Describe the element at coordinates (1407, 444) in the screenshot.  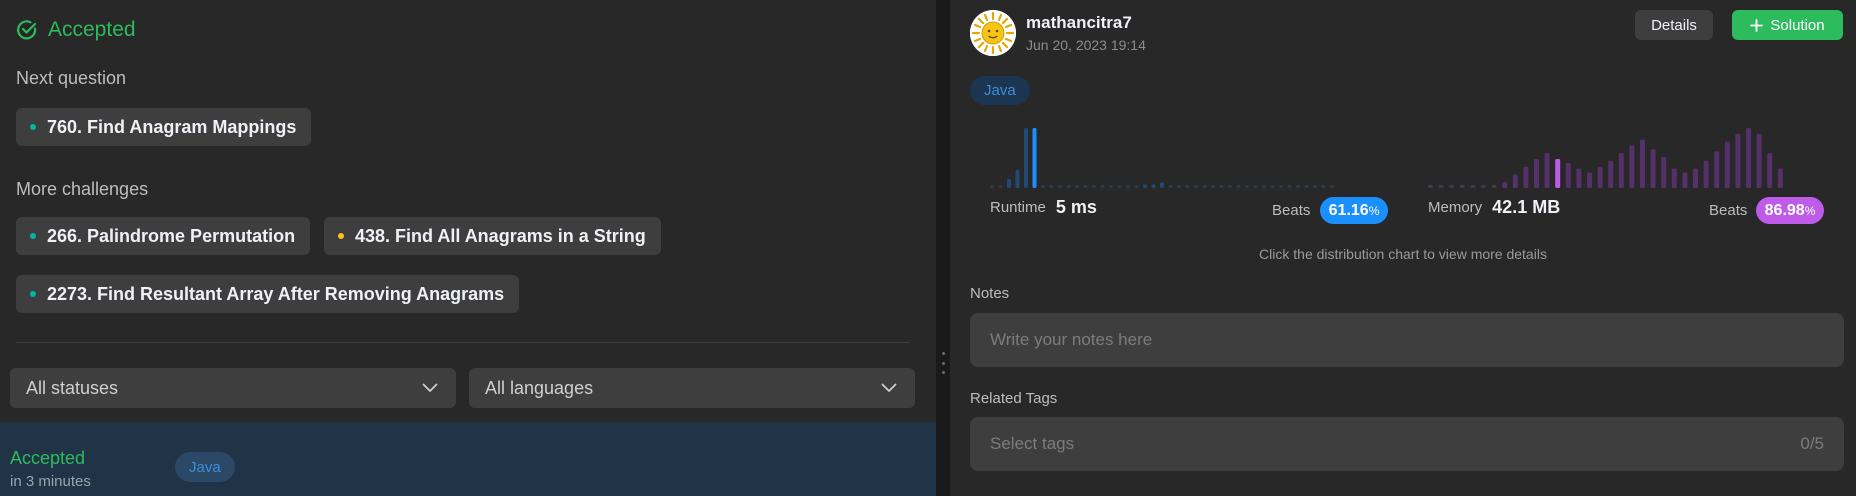
I see `tags-select: Select tags 0/5` at that location.